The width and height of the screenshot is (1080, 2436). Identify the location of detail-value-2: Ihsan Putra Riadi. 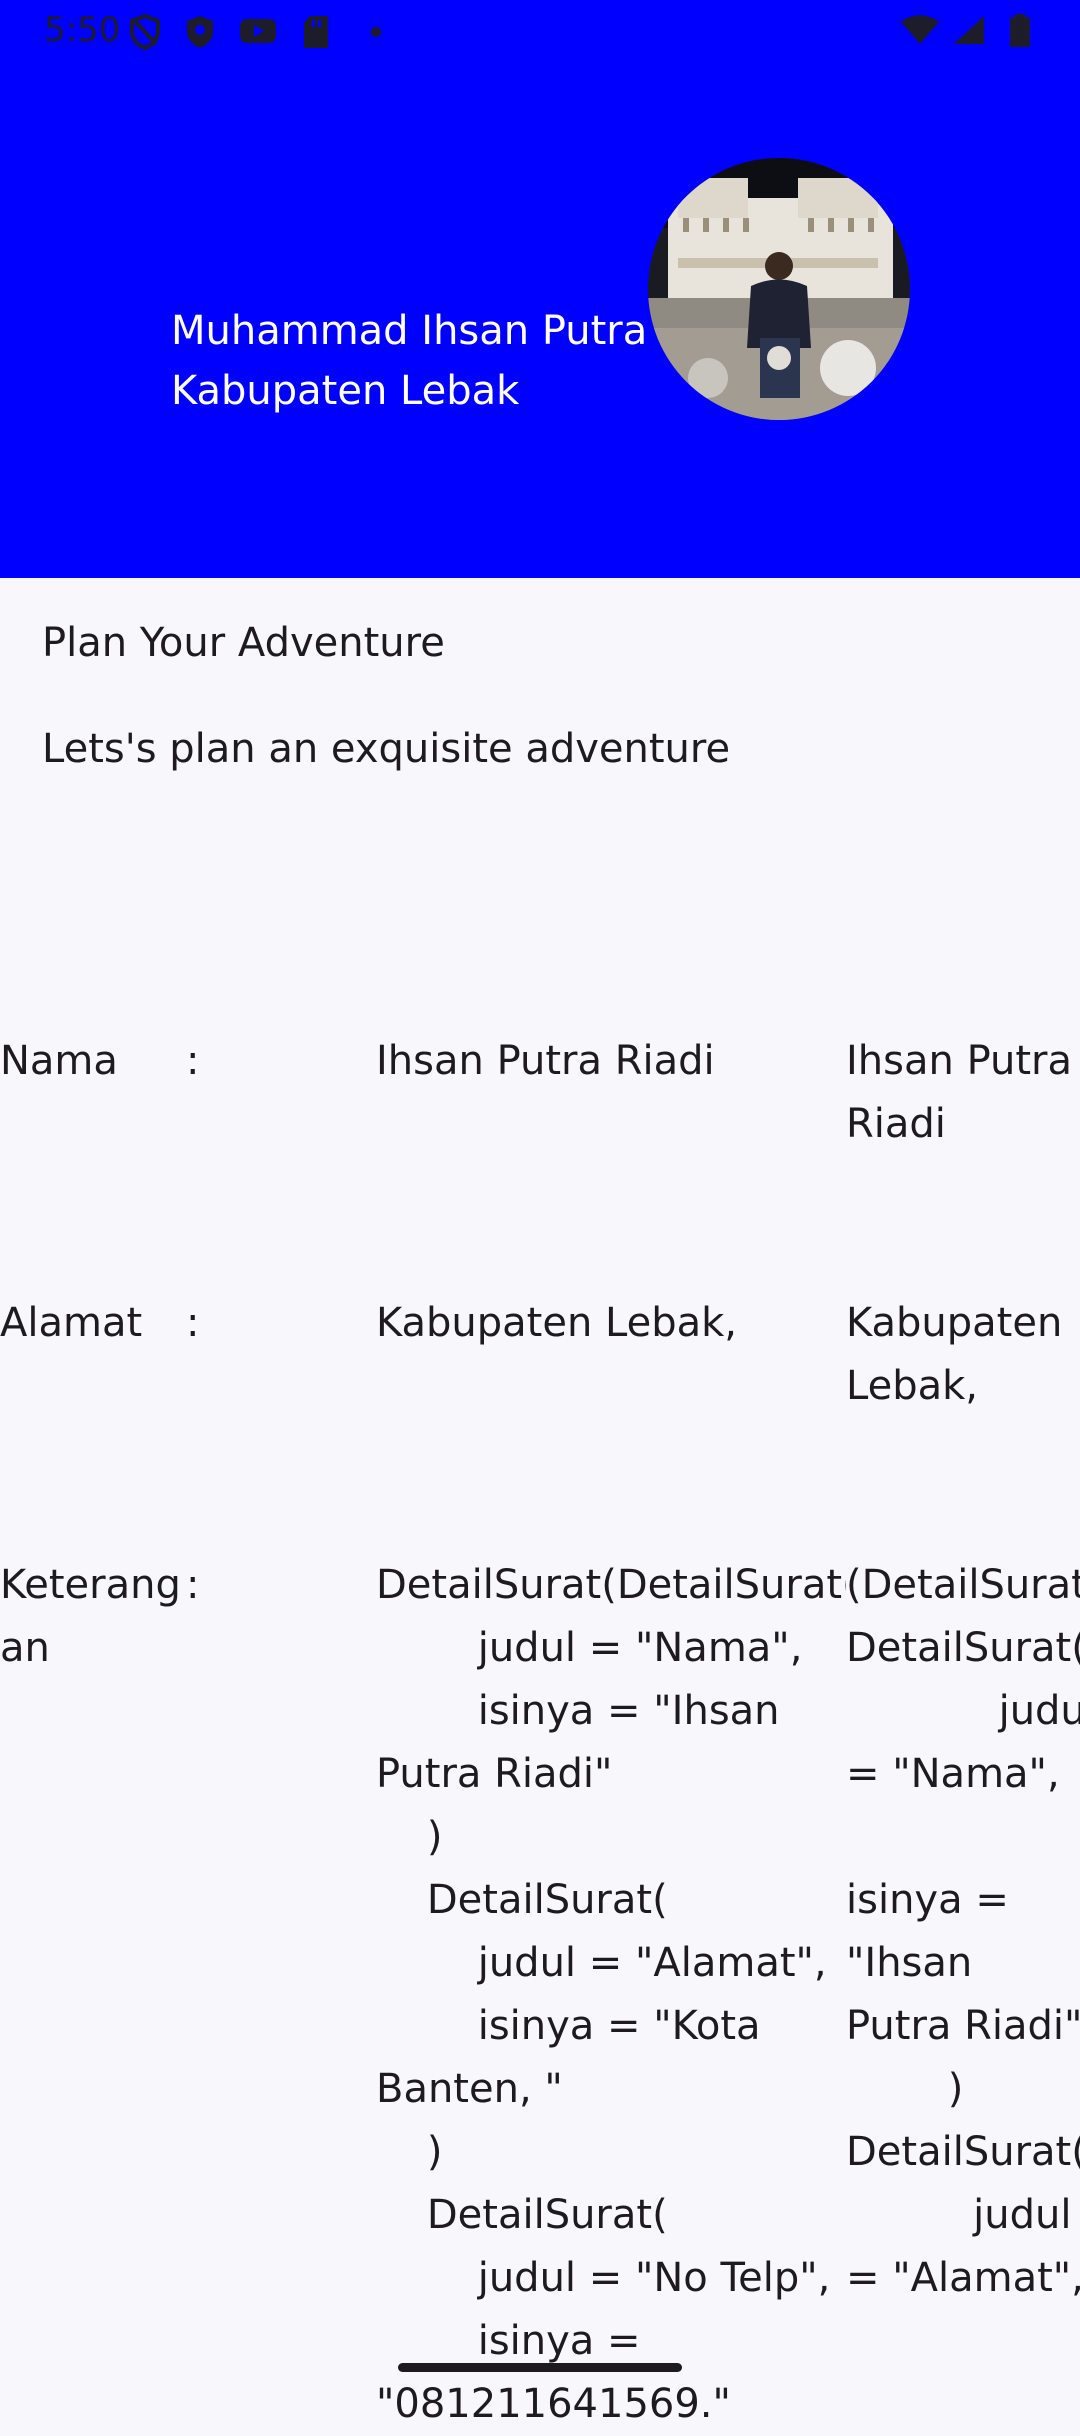
(959, 1092).